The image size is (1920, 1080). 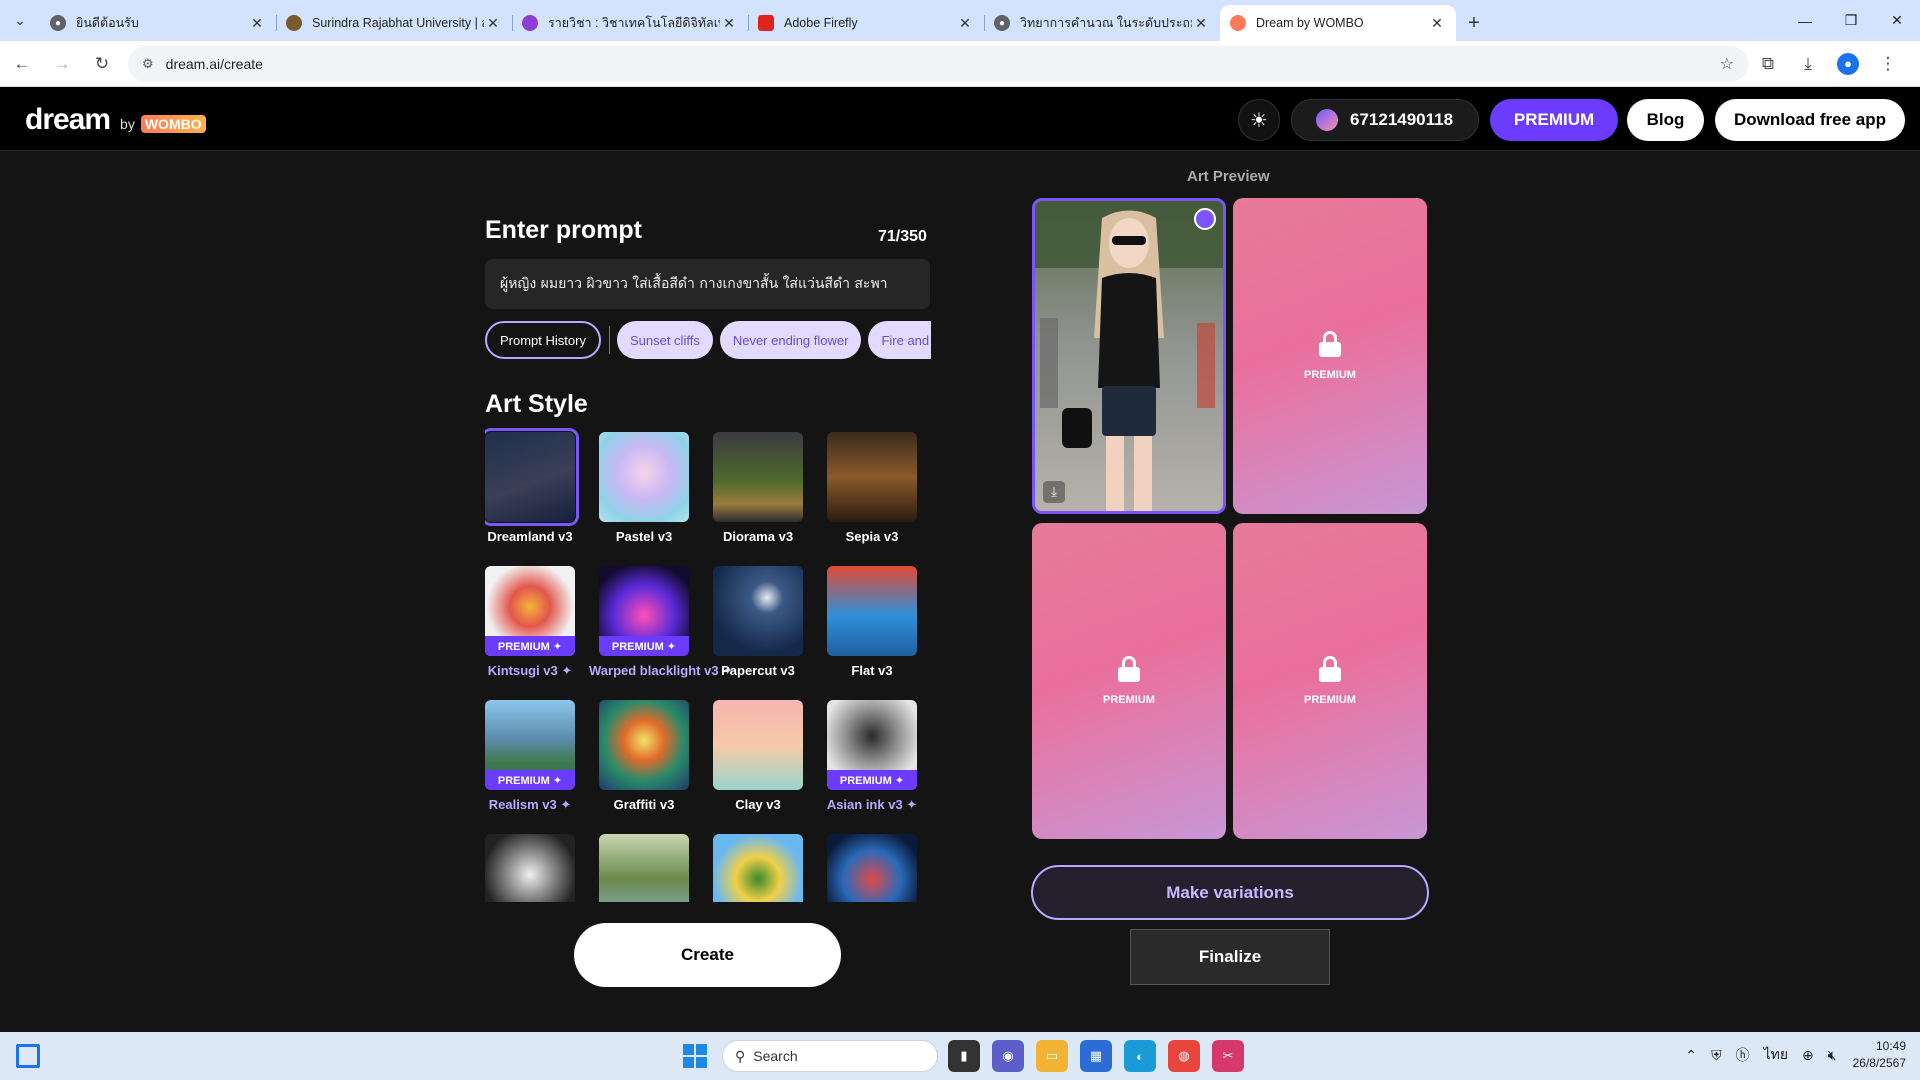 What do you see at coordinates (872, 622) in the screenshot?
I see `art-style-option: Flat v3` at bounding box center [872, 622].